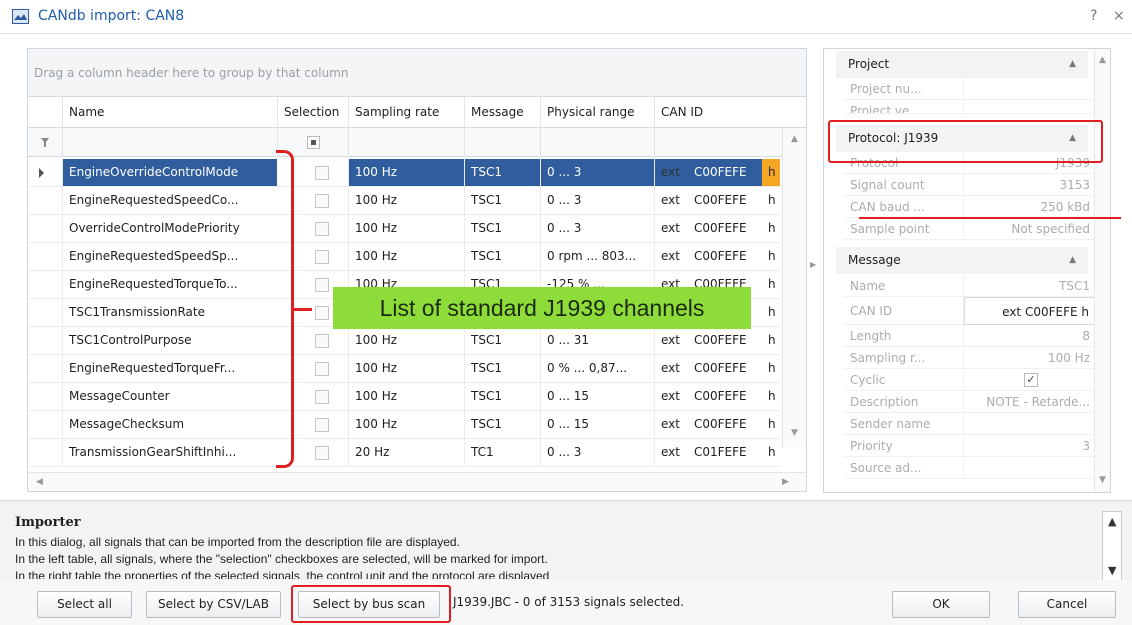 The height and width of the screenshot is (625, 1132). Describe the element at coordinates (169, 424) in the screenshot. I see `cell-name: MessageChecksum` at that location.